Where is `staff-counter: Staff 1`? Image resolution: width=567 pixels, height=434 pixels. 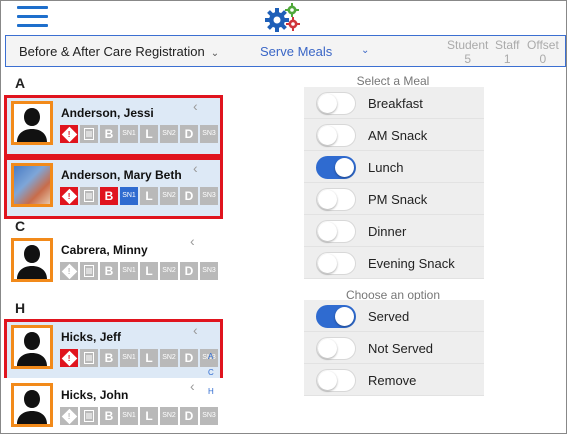
staff-counter: Staff 1 is located at coordinates (507, 52).